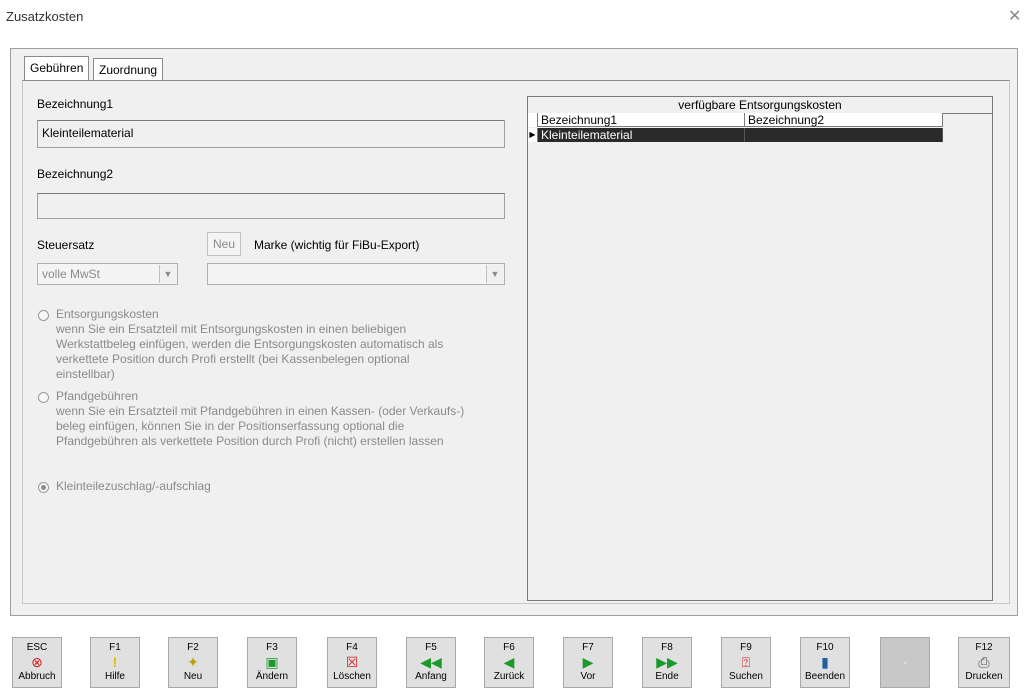  Describe the element at coordinates (844, 135) in the screenshot. I see `table-cell` at that location.